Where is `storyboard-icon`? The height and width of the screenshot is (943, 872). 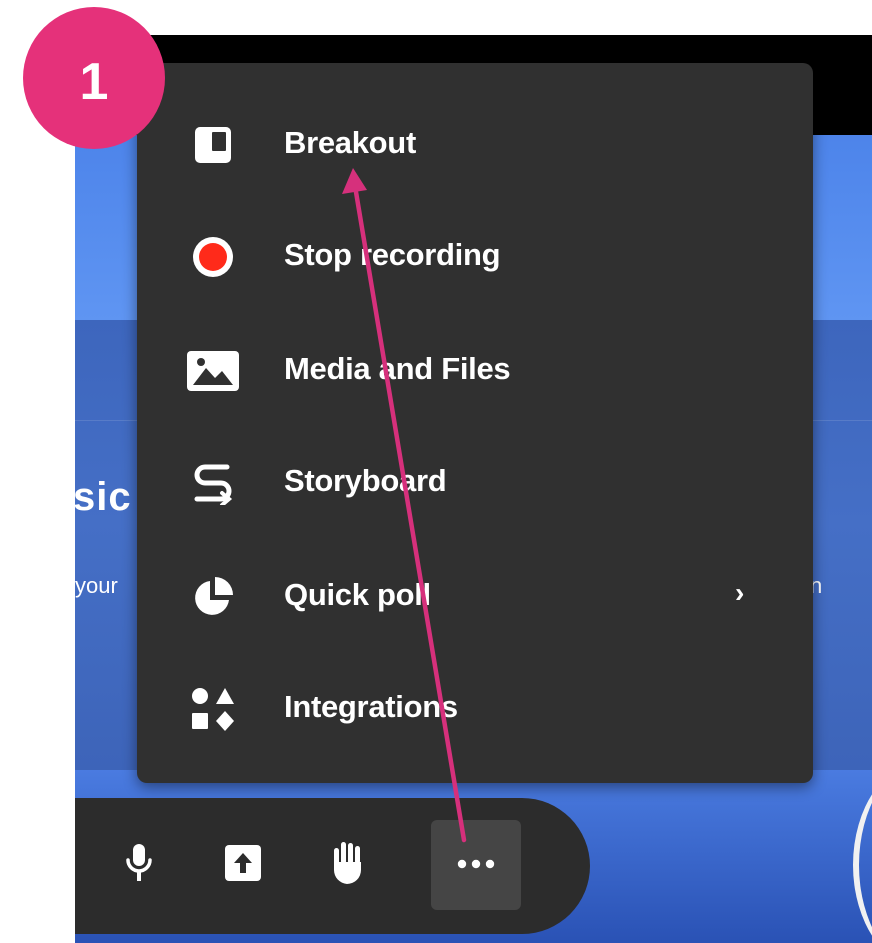 storyboard-icon is located at coordinates (213, 483).